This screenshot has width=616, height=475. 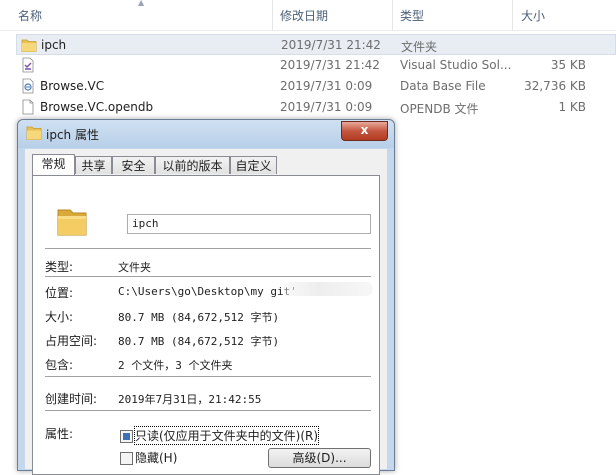 I want to click on file-size: 32,736 KB, so click(x=555, y=86).